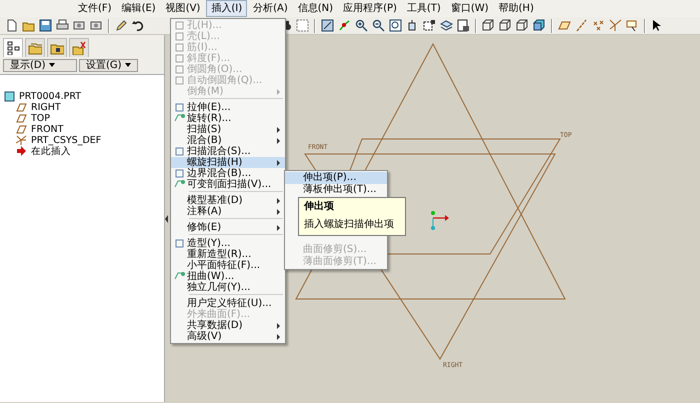 Image resolution: width=700 pixels, height=403 pixels. I want to click on tree-item: PRT_CSYS_DEF, so click(66, 140).